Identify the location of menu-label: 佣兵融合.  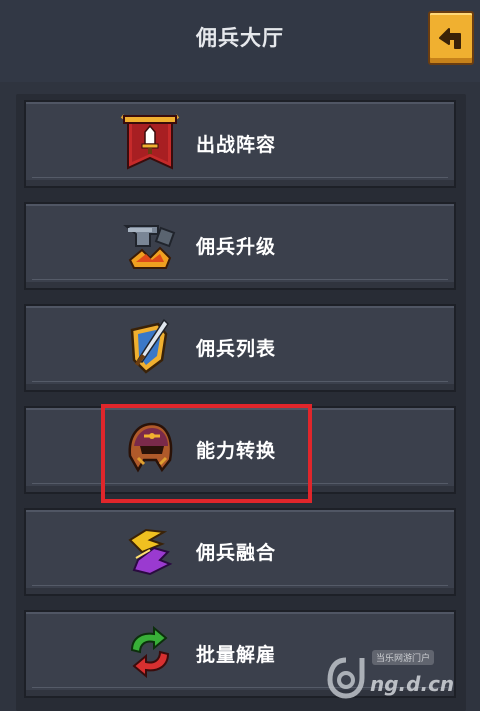
(236, 553).